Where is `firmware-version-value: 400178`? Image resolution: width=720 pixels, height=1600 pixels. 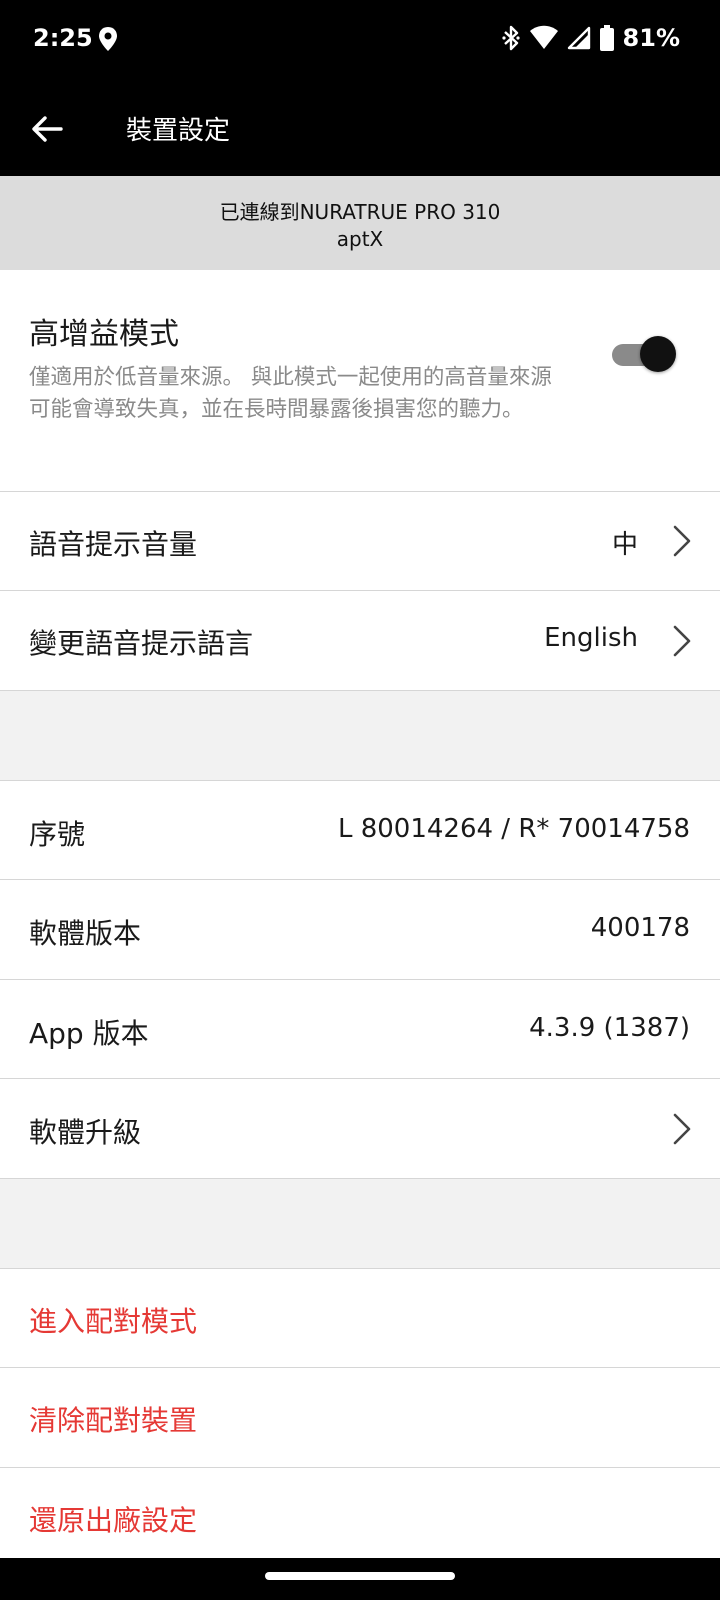 firmware-version-value: 400178 is located at coordinates (640, 928).